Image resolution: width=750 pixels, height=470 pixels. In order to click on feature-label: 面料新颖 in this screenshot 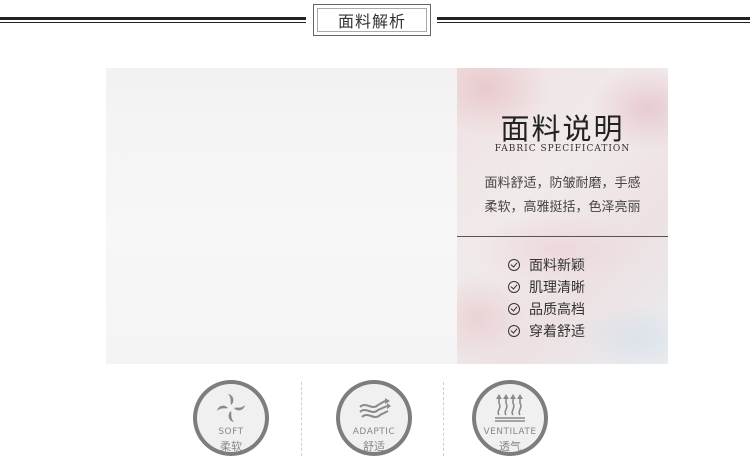, I will do `click(557, 266)`.